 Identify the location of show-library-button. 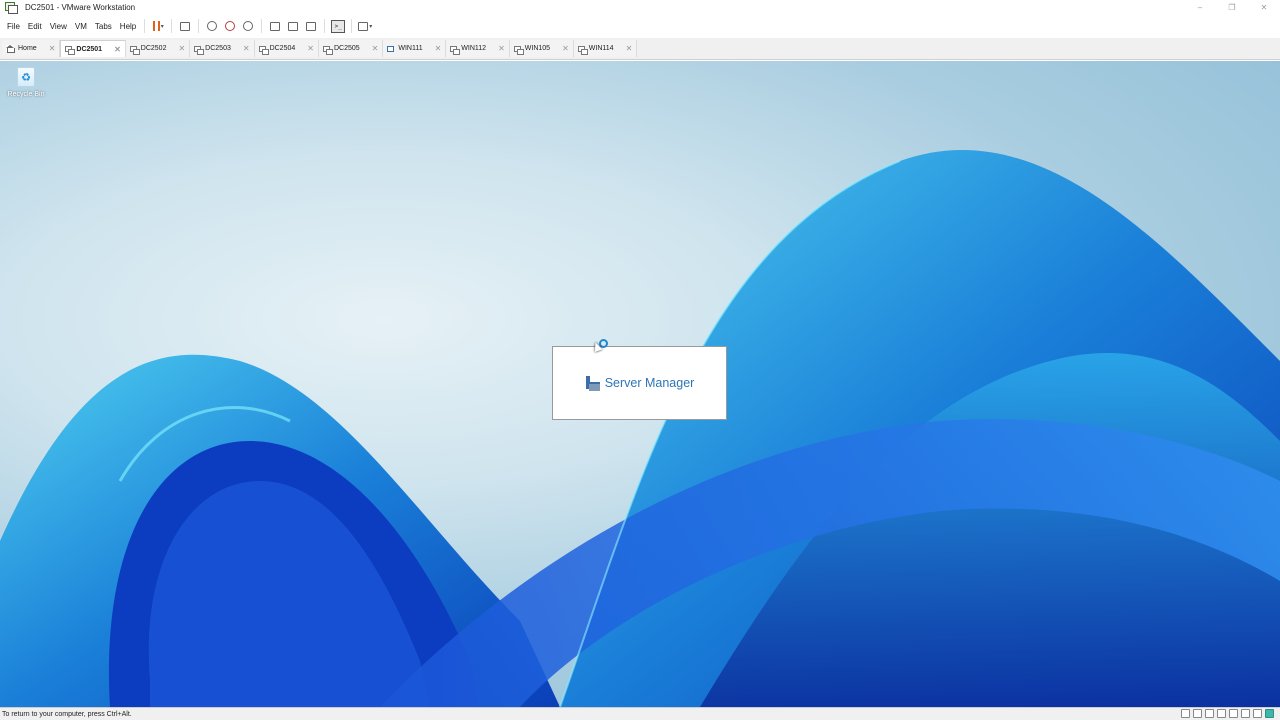
(275, 26).